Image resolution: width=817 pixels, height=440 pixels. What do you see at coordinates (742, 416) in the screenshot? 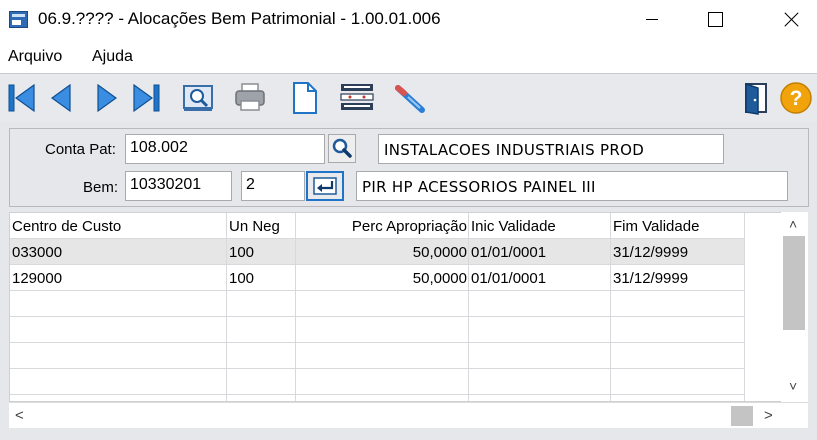
I see `horizontal-scroll-thumb` at bounding box center [742, 416].